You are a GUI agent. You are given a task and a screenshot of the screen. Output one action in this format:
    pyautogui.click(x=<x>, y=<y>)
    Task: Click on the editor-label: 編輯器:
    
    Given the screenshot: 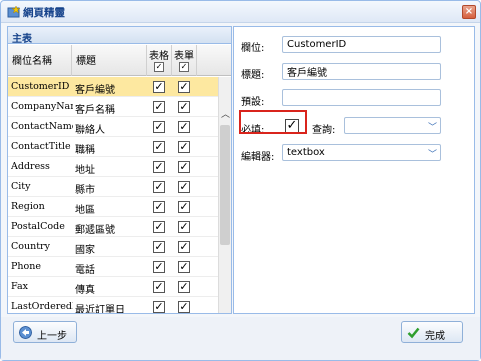 What is the action you would take?
    pyautogui.click(x=258, y=157)
    